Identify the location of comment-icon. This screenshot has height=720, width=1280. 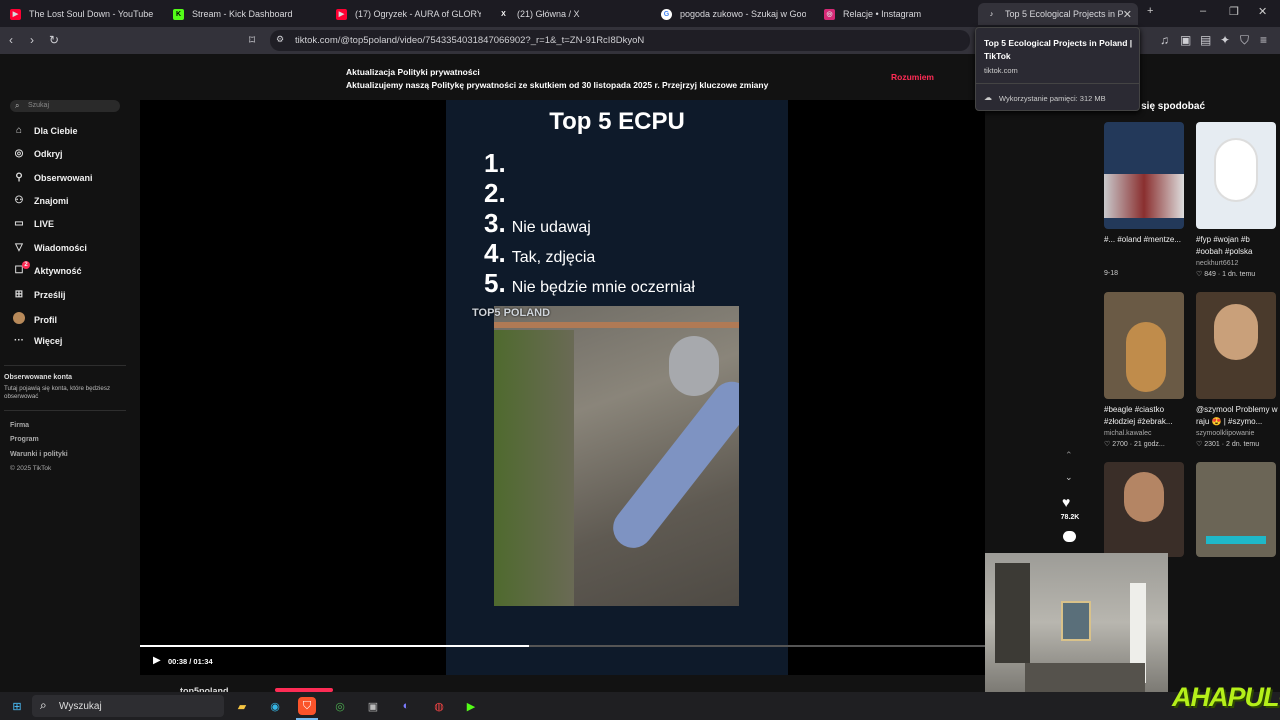
(1069, 536).